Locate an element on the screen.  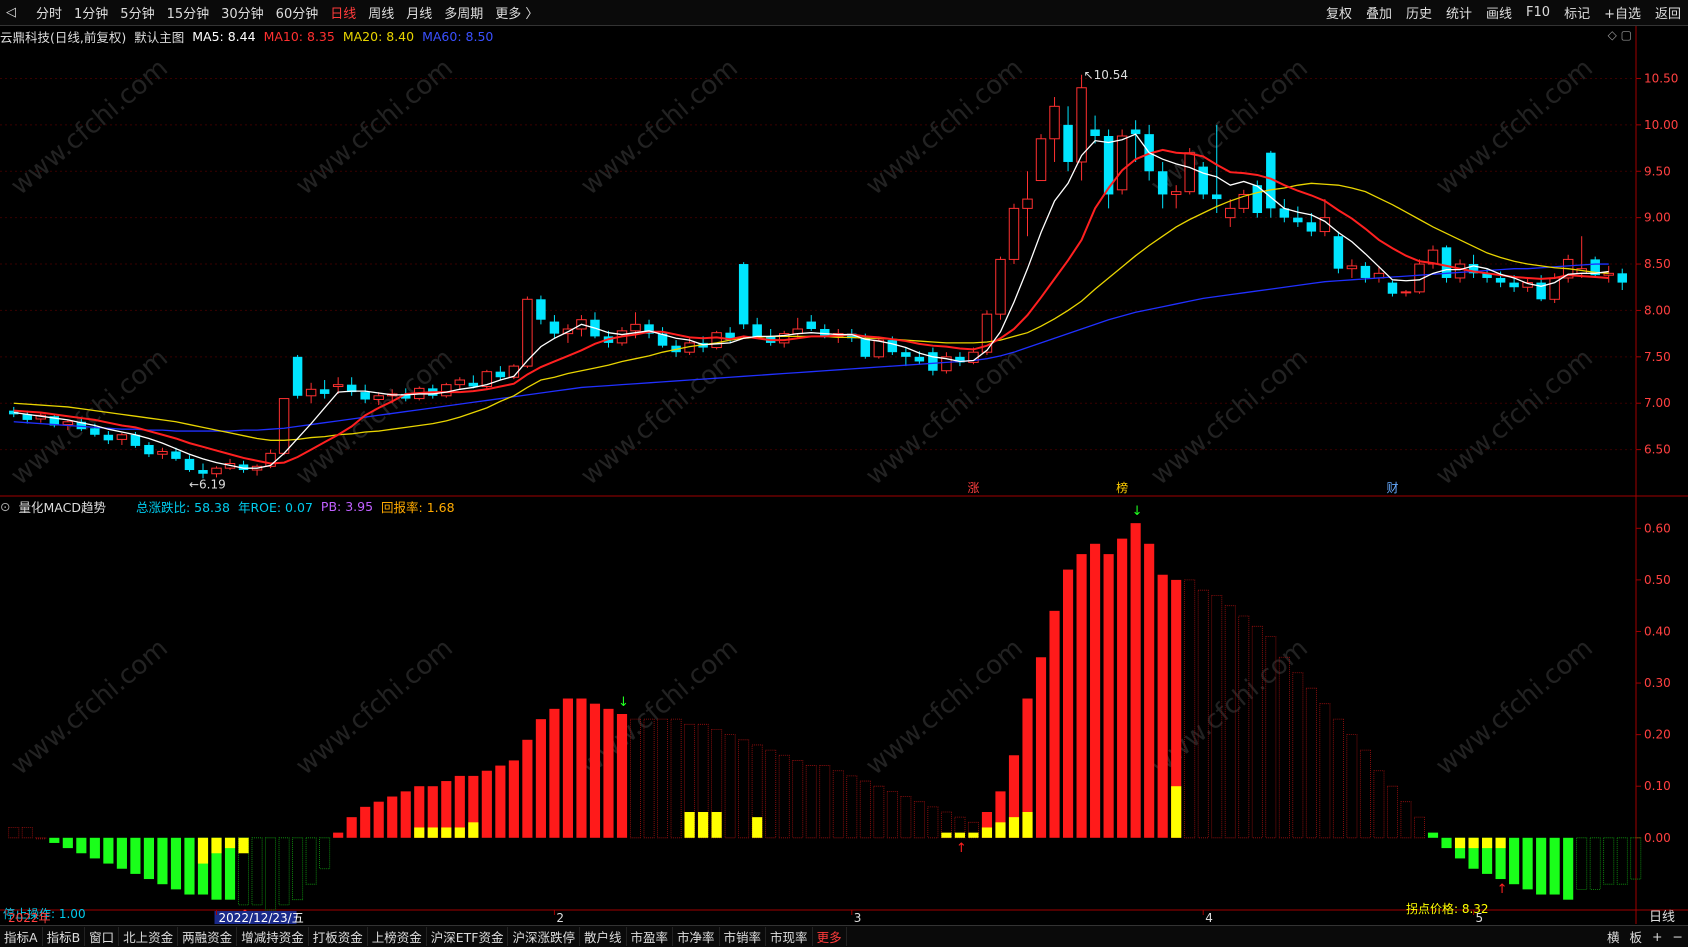
period-tab-3: 15分钟 is located at coordinates (188, 12).